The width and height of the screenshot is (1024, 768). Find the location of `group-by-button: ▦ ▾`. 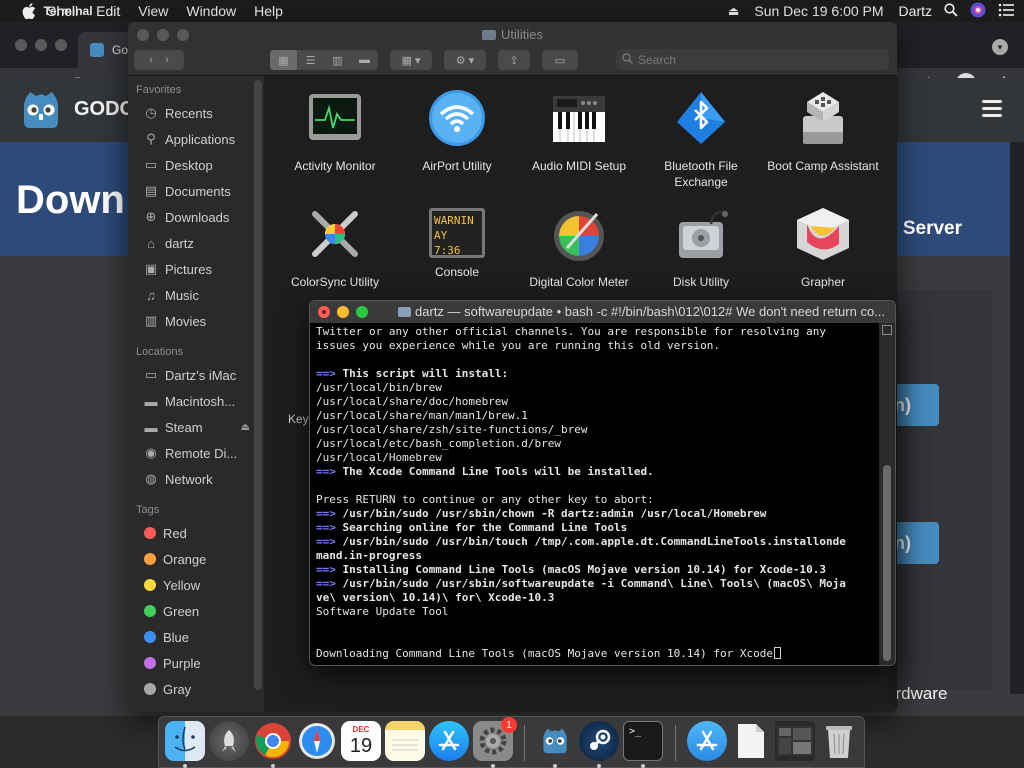

group-by-button: ▦ ▾ is located at coordinates (411, 60).